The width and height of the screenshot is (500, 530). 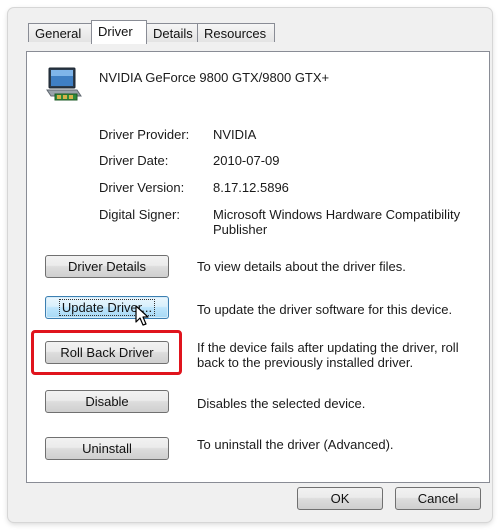 What do you see at coordinates (251, 187) in the screenshot?
I see `driver-version-value: 8.17.12.5896` at bounding box center [251, 187].